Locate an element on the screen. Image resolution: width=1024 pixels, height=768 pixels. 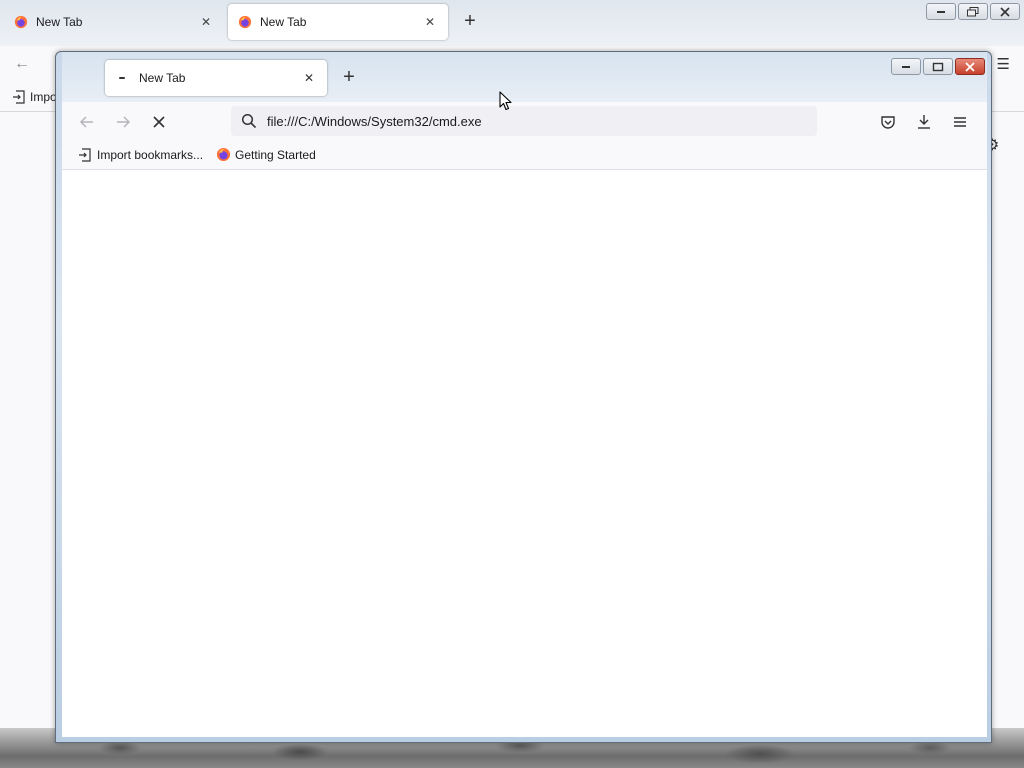
background-tab-1-label: New Tab is located at coordinates (59, 22).